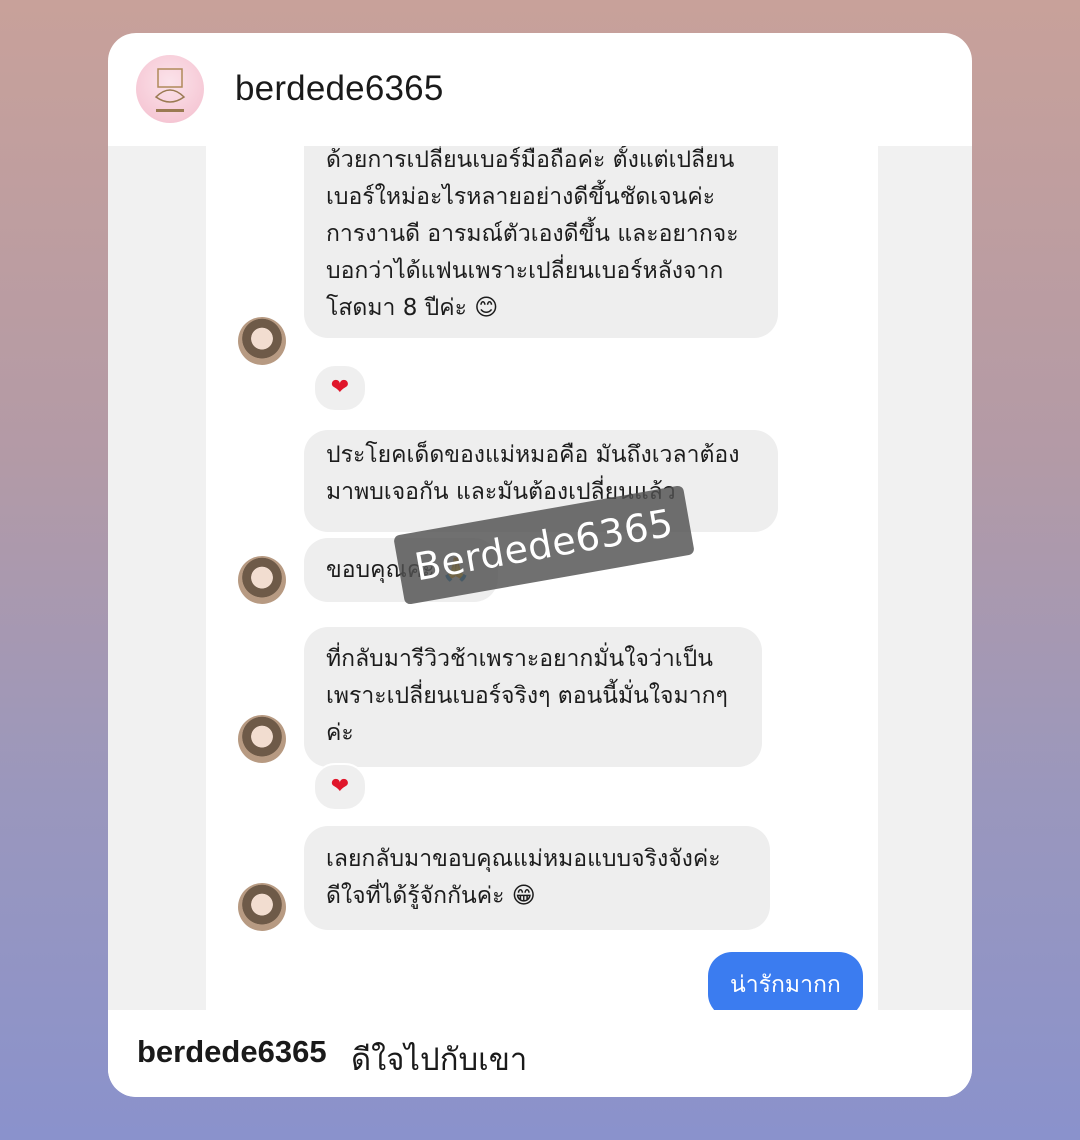 Image resolution: width=1080 pixels, height=1140 pixels. What do you see at coordinates (339, 89) in the screenshot?
I see `post-username: berdede6365` at bounding box center [339, 89].